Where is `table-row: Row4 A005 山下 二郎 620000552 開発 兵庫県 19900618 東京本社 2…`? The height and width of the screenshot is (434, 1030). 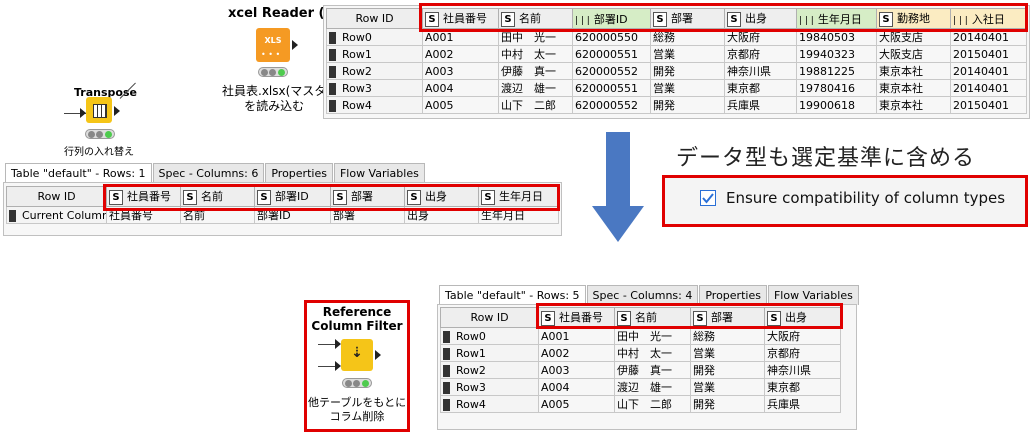 table-row: Row4 A005 山下 二郎 620000552 開発 兵庫県 19900618 東京本社 2… is located at coordinates (676, 105).